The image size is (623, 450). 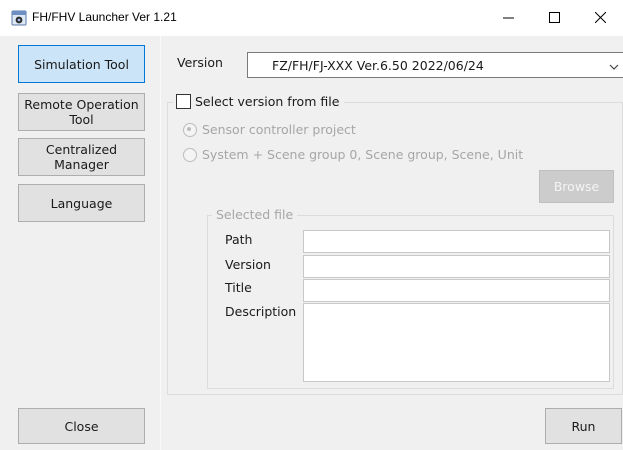 I want to click on close-icon, so click(x=600, y=18).